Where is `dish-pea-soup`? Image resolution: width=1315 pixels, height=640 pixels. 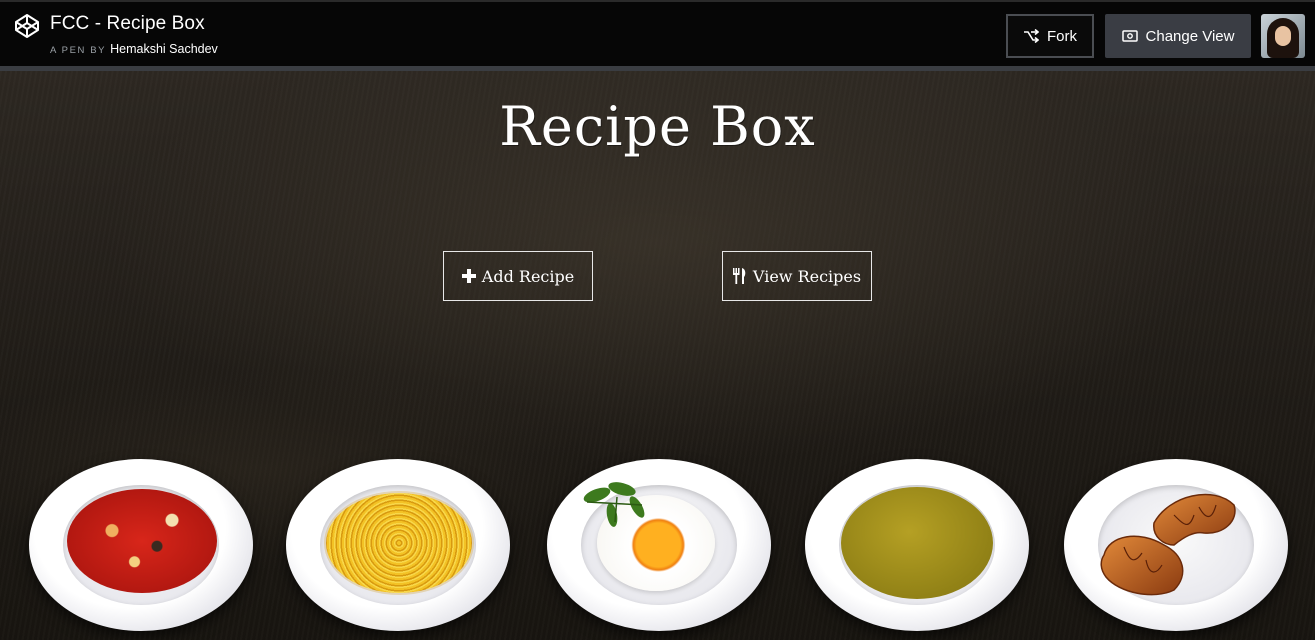 dish-pea-soup is located at coordinates (917, 545).